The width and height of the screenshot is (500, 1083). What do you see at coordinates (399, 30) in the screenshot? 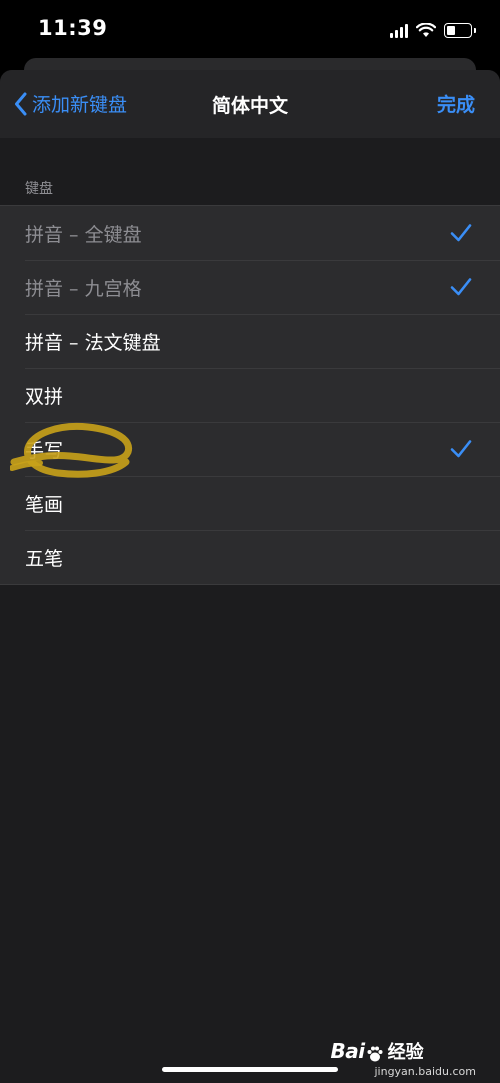
I see `cellular-signal-icon` at bounding box center [399, 30].